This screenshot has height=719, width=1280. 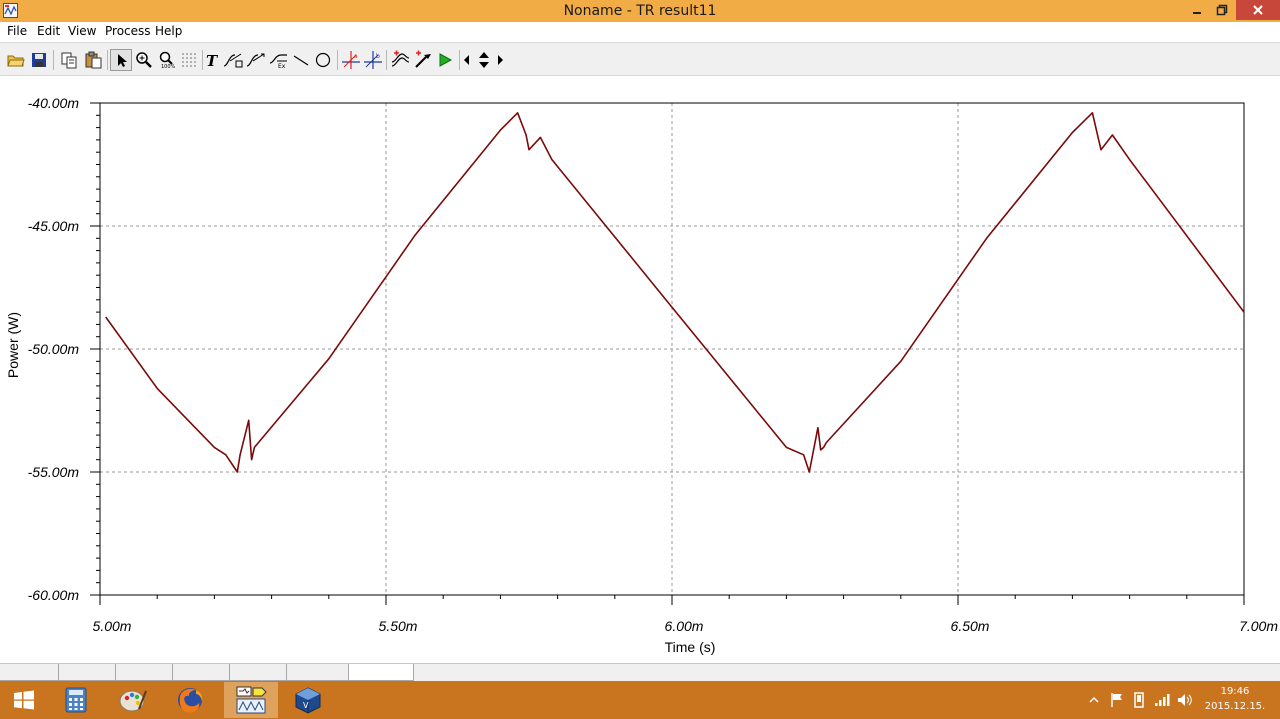 I want to click on zoom-in-icon, so click(x=144, y=60).